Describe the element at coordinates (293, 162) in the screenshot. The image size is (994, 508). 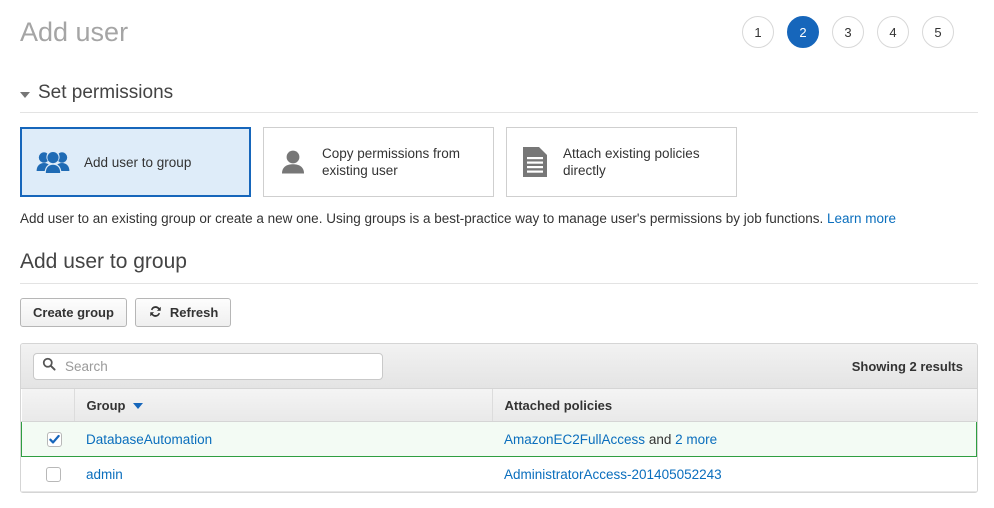
I see `user-icon` at that location.